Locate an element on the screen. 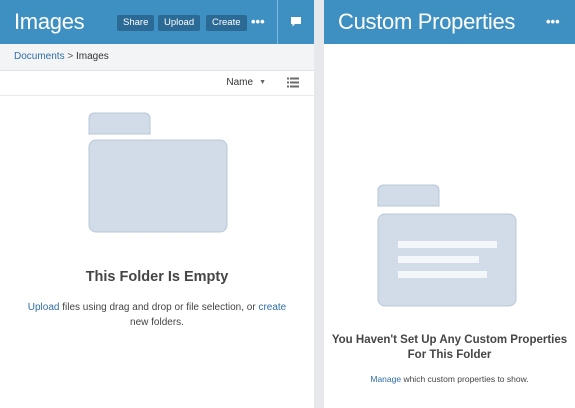 The image size is (575, 408). manage-text: Manage which custom properties to show. is located at coordinates (449, 379).